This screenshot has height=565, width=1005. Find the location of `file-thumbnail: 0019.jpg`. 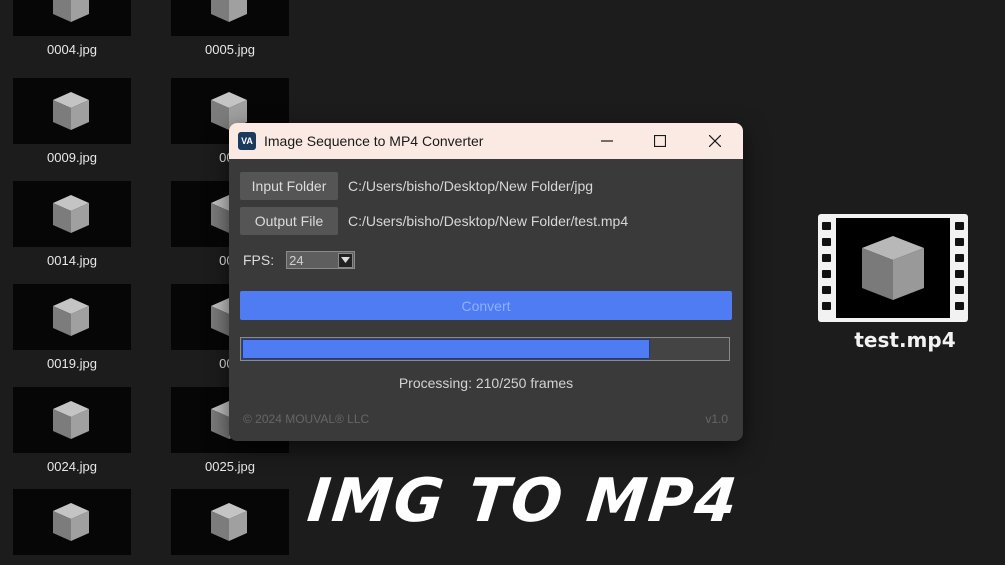

file-thumbnail: 0019.jpg is located at coordinates (72, 327).